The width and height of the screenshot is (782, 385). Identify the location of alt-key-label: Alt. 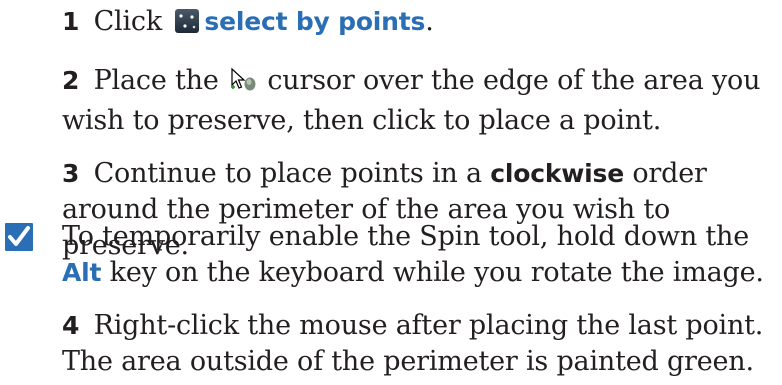
(82, 272).